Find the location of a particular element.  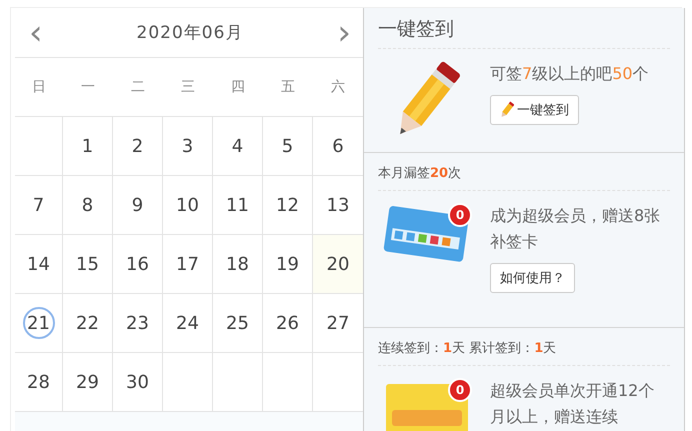

next-month-button: › is located at coordinates (344, 33).